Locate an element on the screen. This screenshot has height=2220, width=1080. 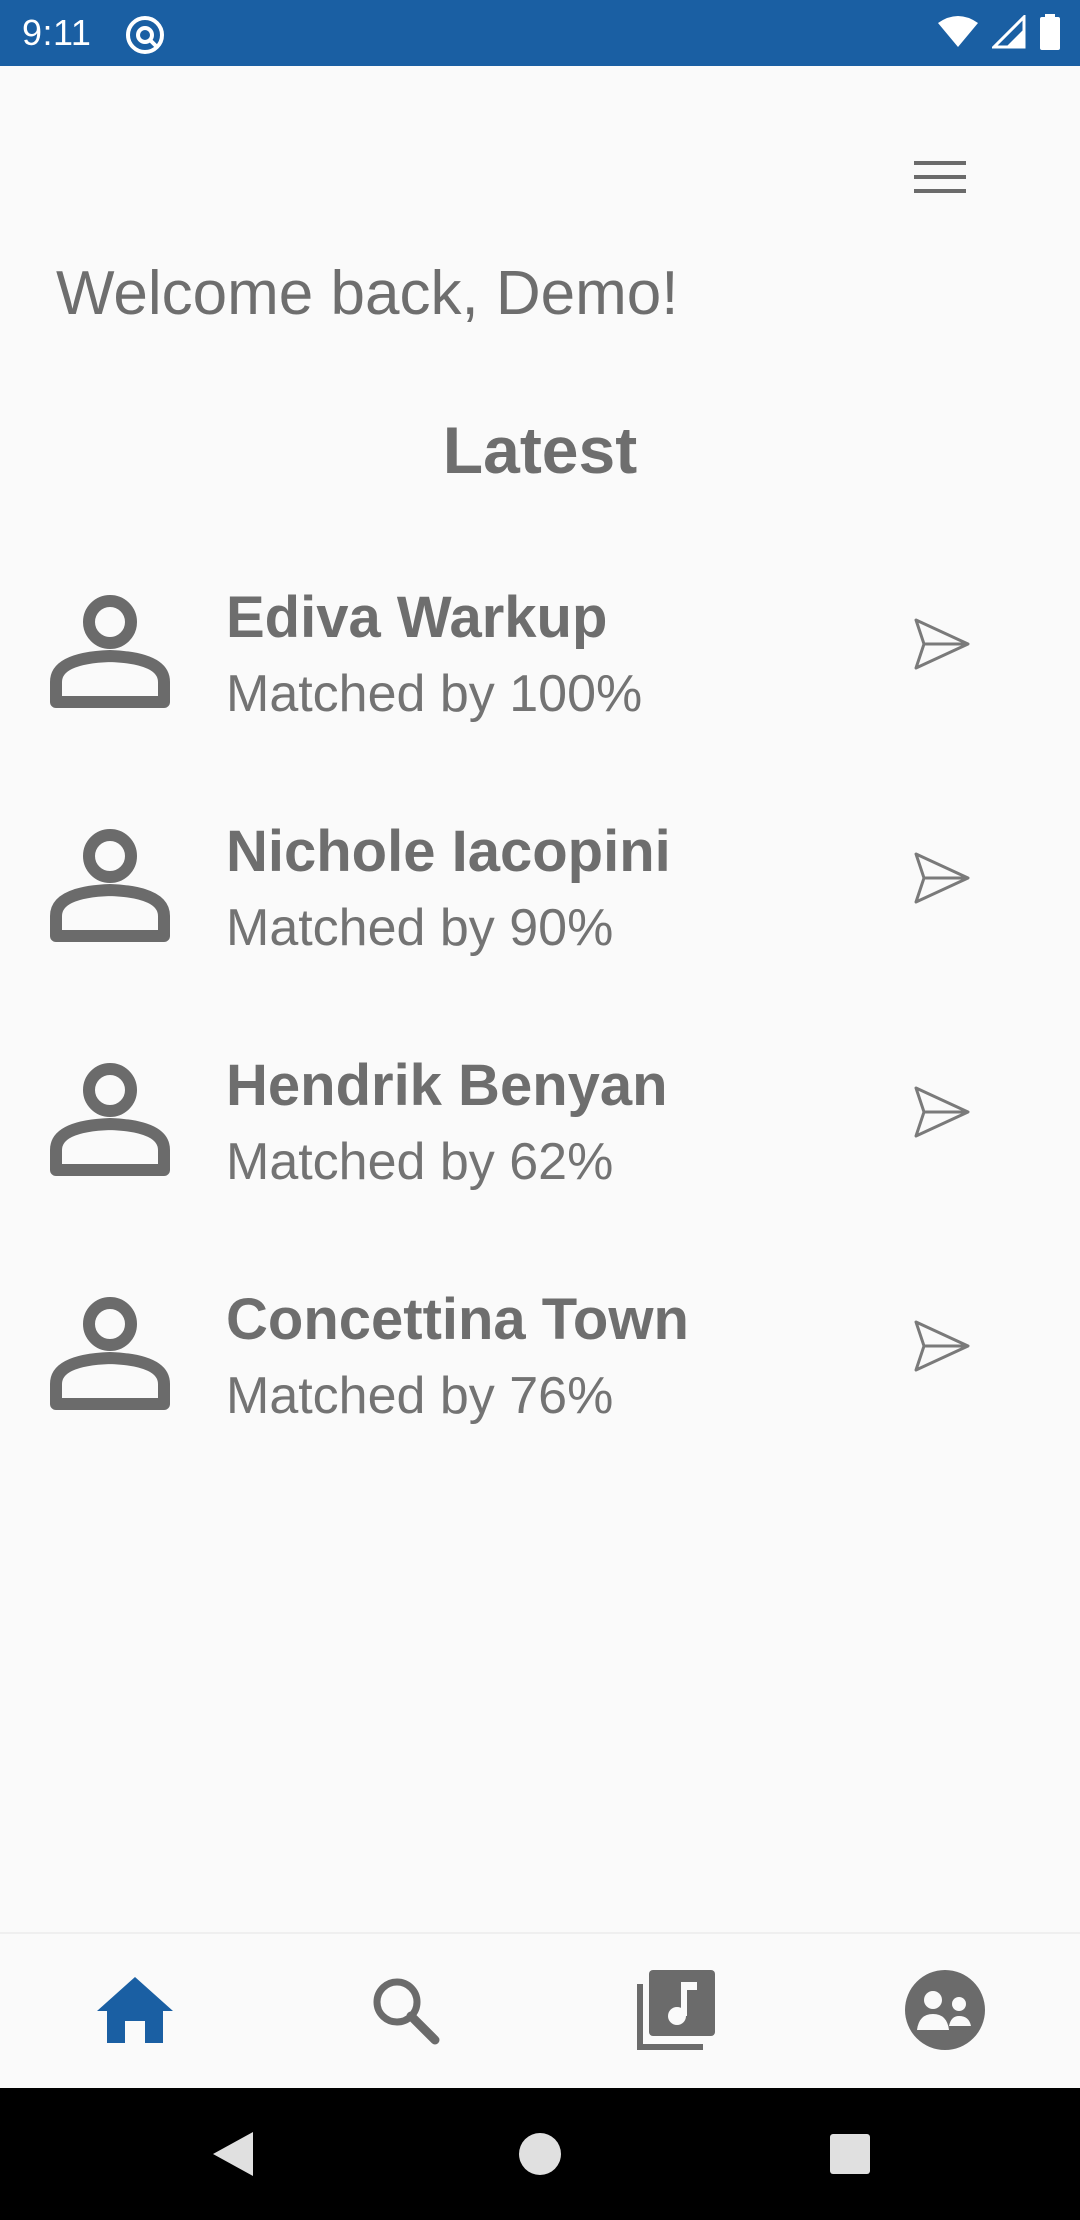
system-navigation-bar is located at coordinates (540, 2154).